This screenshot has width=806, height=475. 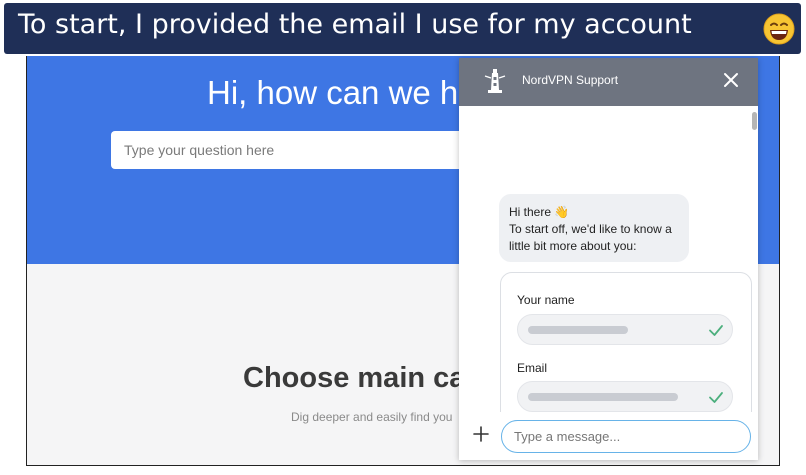 What do you see at coordinates (333, 92) in the screenshot?
I see `hero-title: Hi, how can we h` at bounding box center [333, 92].